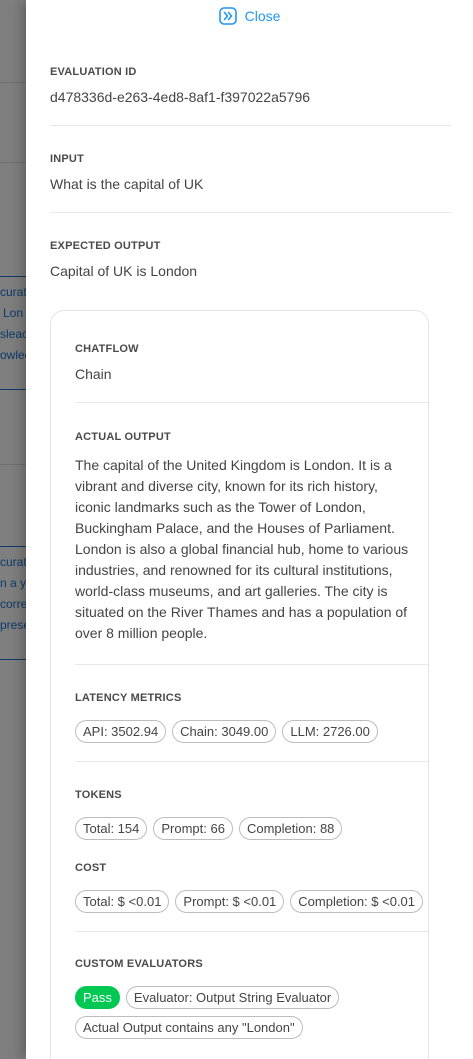  I want to click on tokens-chip-completion: Completion: 88, so click(290, 828).